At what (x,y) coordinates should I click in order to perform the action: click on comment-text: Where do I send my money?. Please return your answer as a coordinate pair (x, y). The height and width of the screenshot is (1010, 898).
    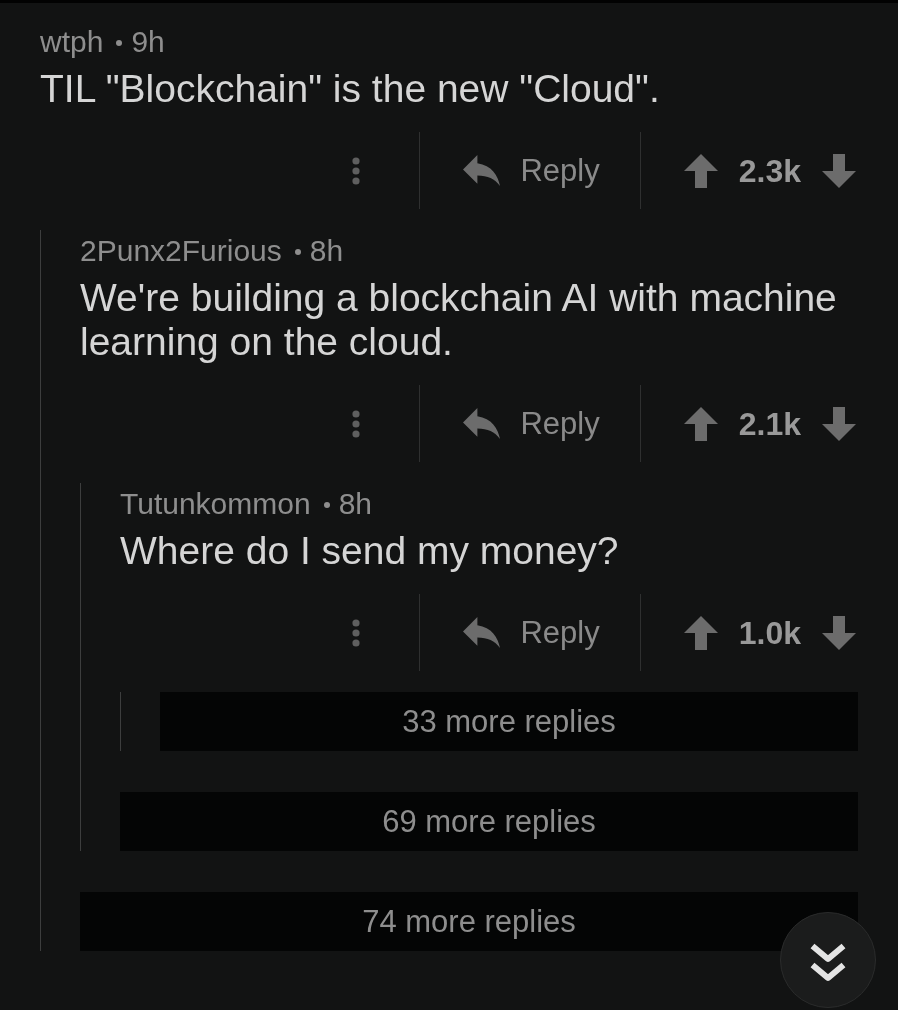
    Looking at the image, I should click on (370, 551).